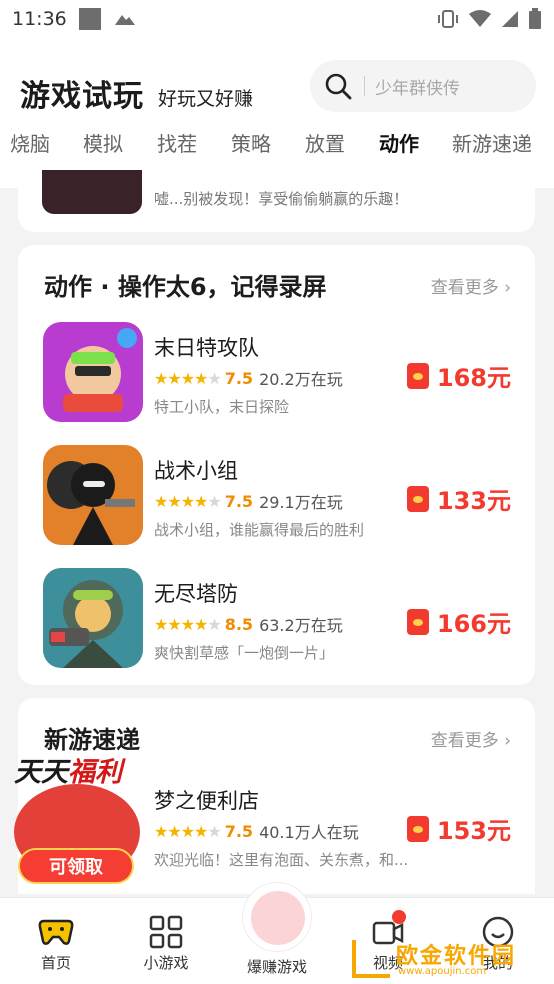 This screenshot has width=554, height=984. I want to click on earn-center-button, so click(277, 917).